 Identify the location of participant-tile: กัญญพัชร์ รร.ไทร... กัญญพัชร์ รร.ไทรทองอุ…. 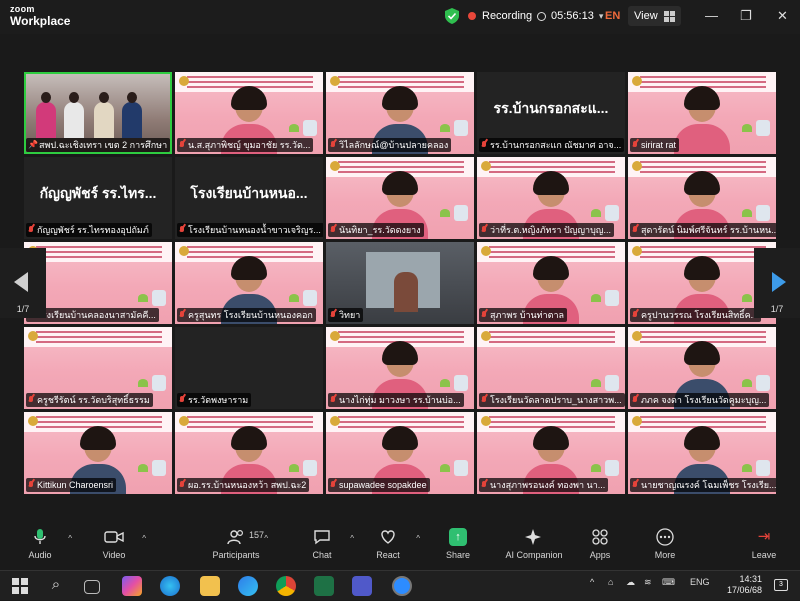
(98, 198).